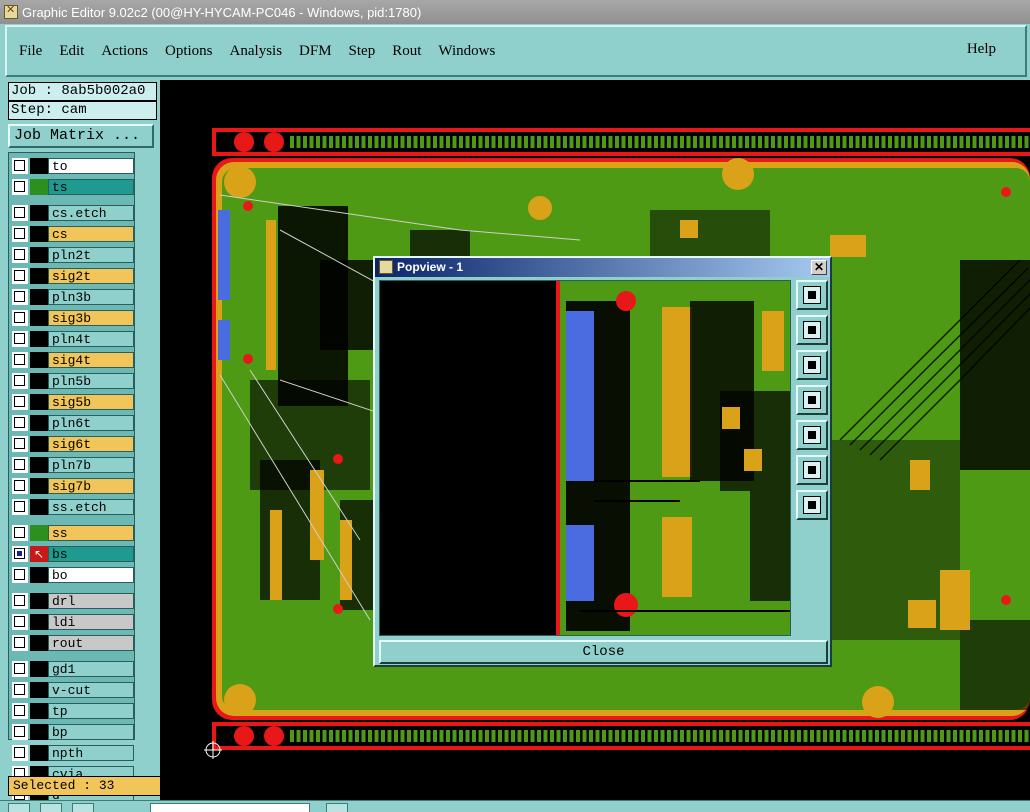  I want to click on layer-row-sig2t: sig2t, so click(73, 276).